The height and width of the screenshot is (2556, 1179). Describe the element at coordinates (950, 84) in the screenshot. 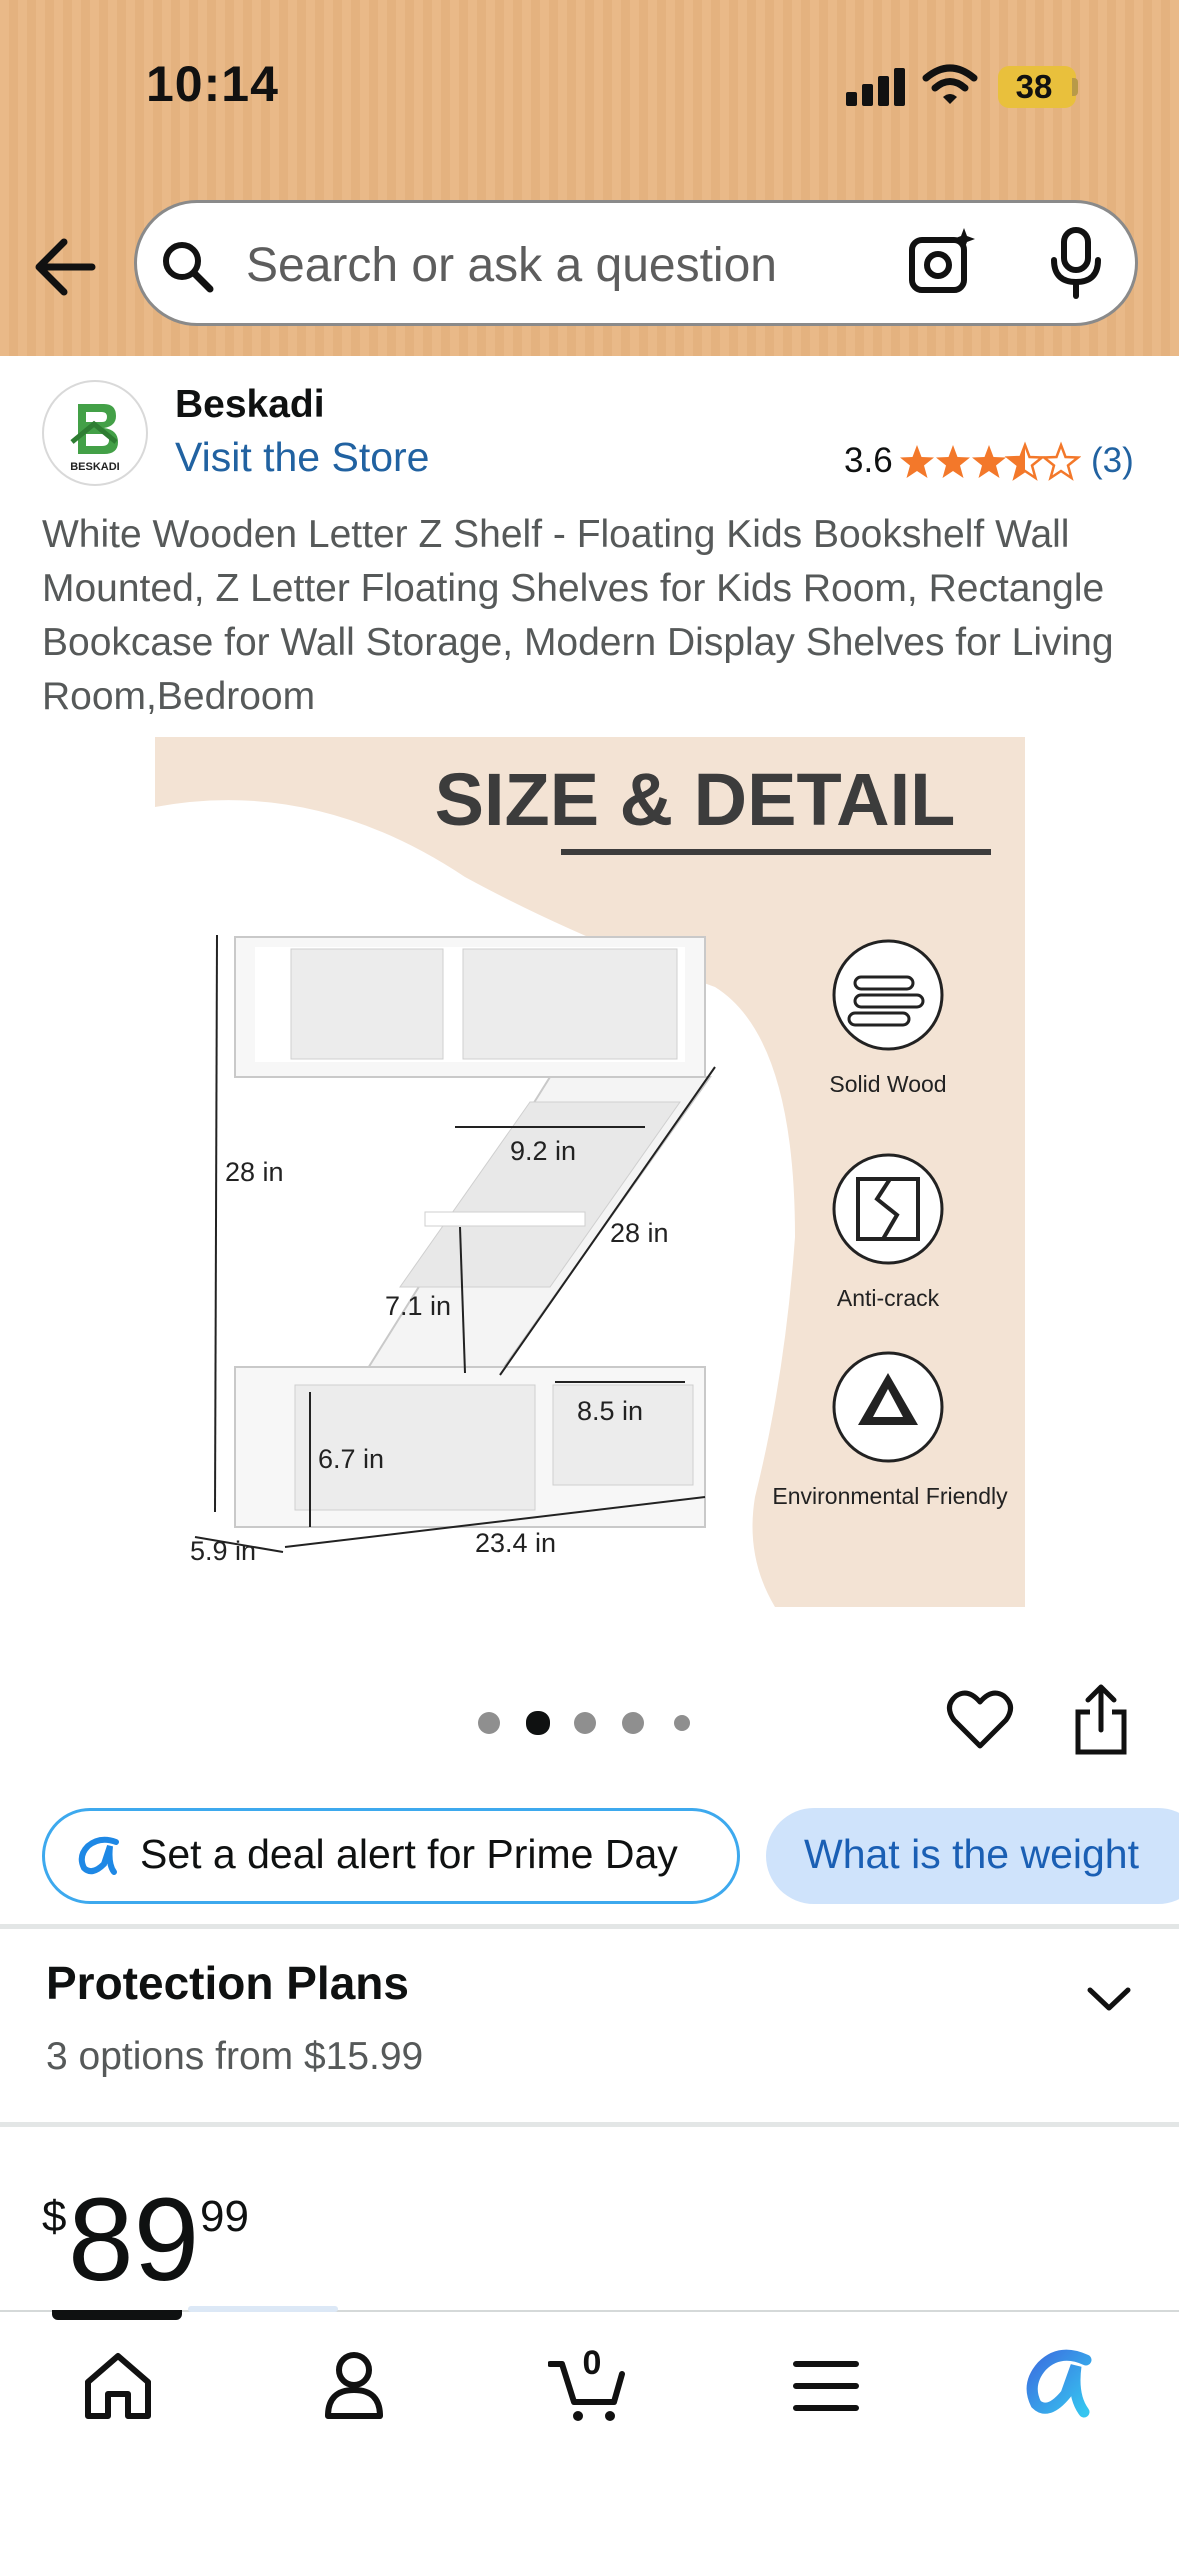

I see `wifi-icon` at that location.